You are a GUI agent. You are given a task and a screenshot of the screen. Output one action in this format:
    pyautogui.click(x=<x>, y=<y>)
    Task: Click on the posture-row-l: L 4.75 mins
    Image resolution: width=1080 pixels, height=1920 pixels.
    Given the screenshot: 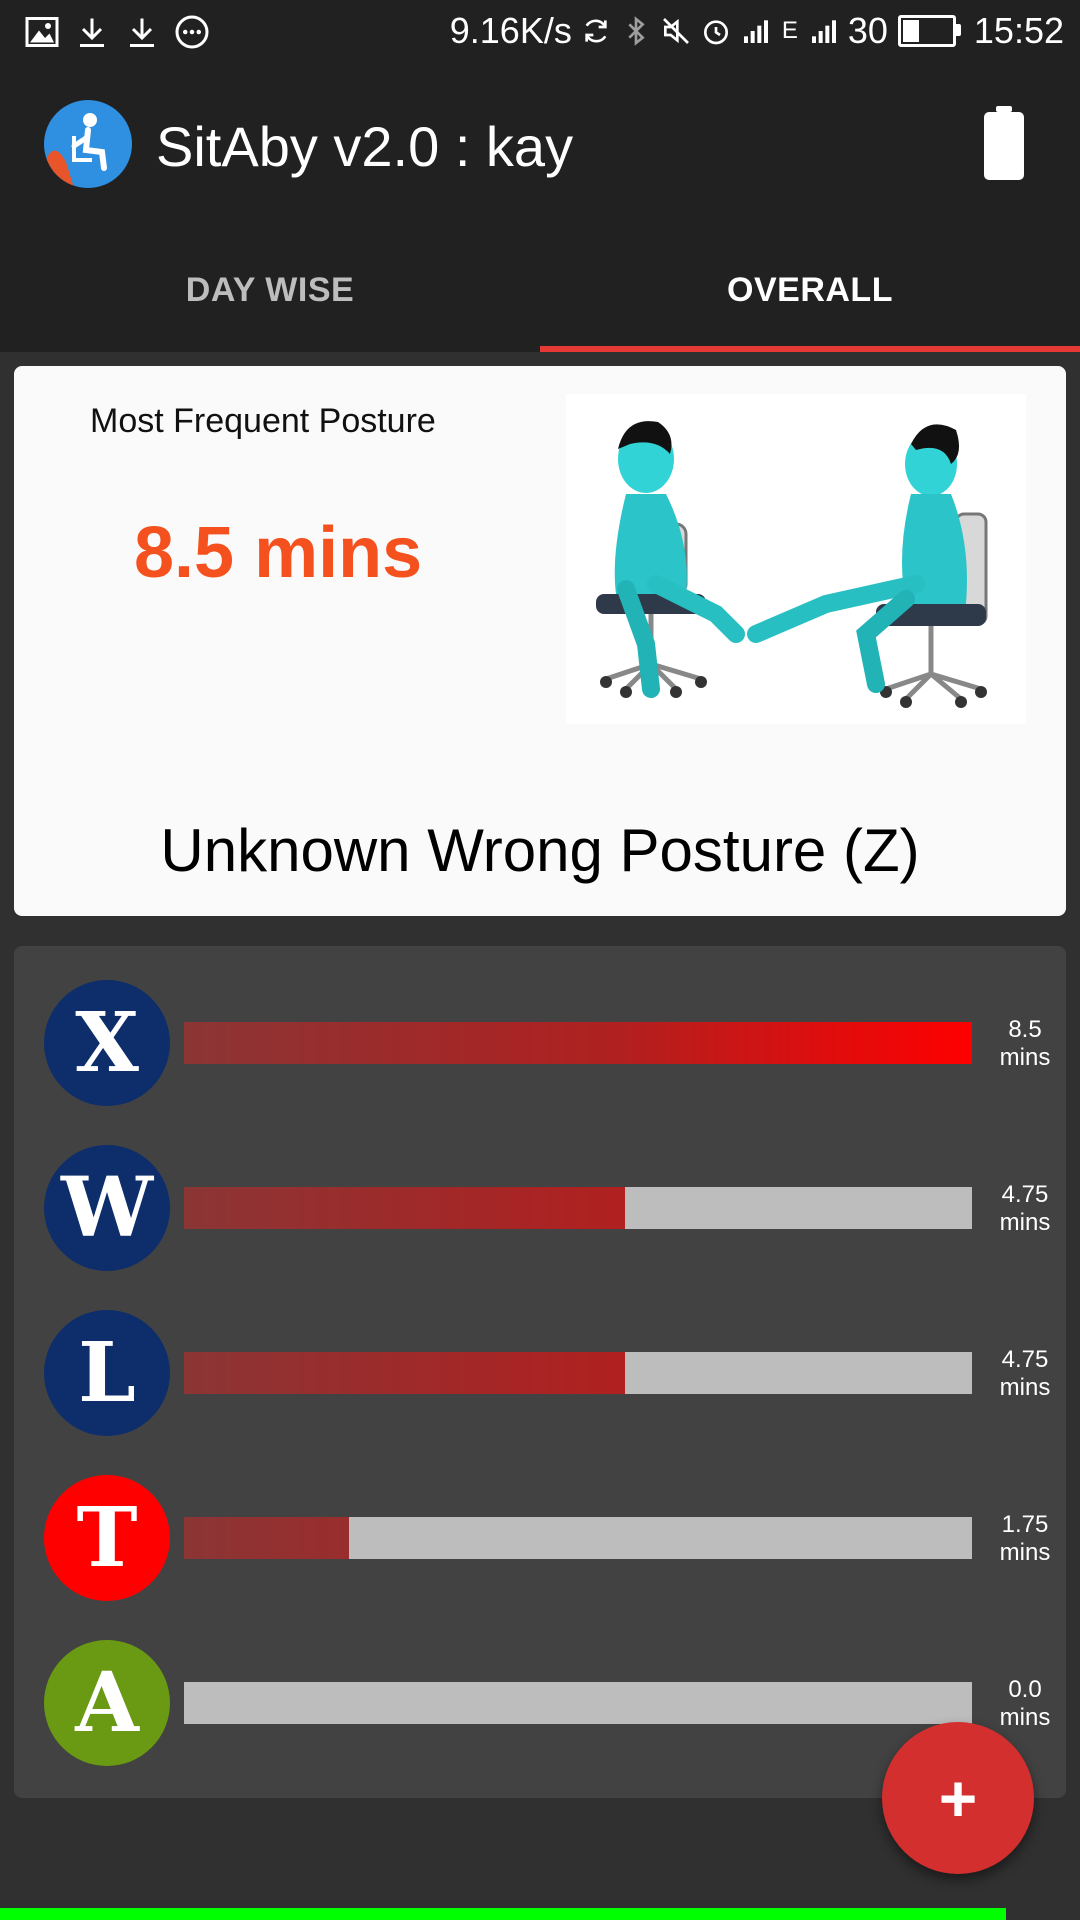 What is the action you would take?
    pyautogui.click(x=540, y=1375)
    